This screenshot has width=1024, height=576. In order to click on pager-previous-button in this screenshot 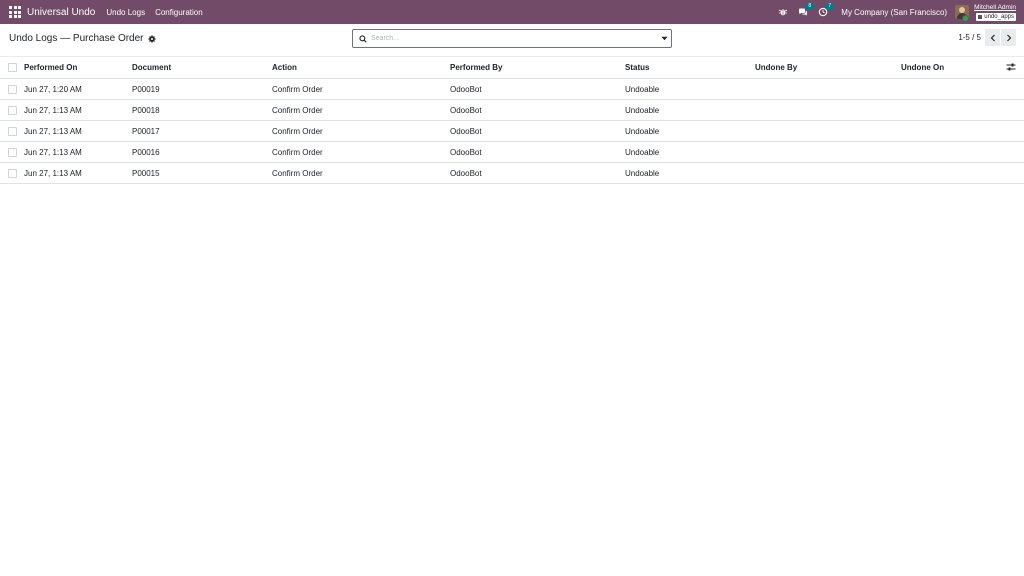, I will do `click(992, 37)`.